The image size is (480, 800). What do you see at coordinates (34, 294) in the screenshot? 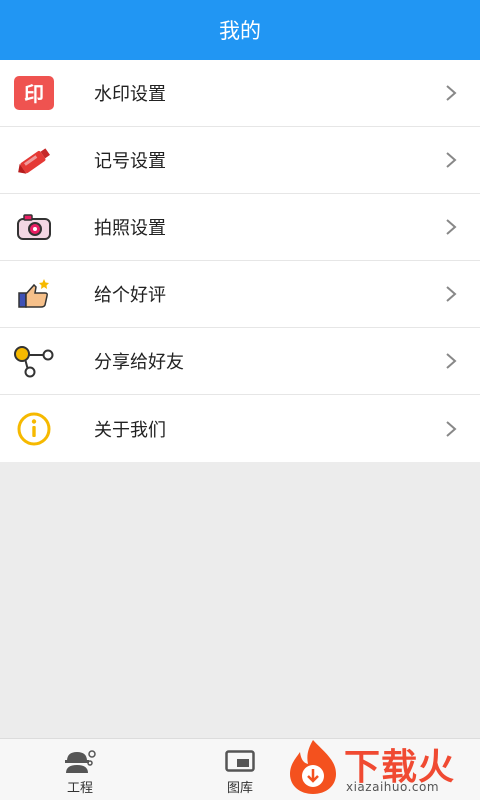
I see `thumbs-up-icon` at bounding box center [34, 294].